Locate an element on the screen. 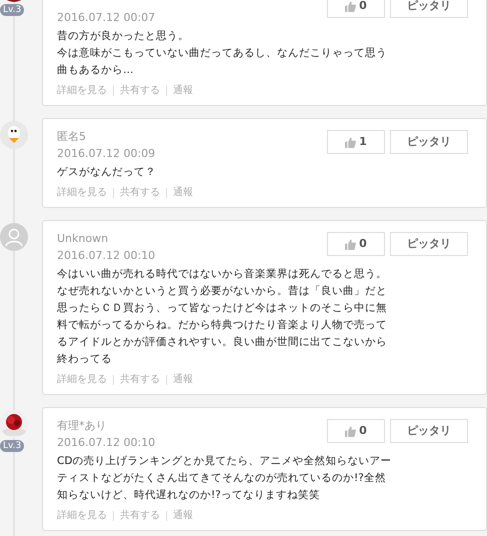 The height and width of the screenshot is (536, 487). comment-date: 2016.07.12 00:09 is located at coordinates (106, 154).